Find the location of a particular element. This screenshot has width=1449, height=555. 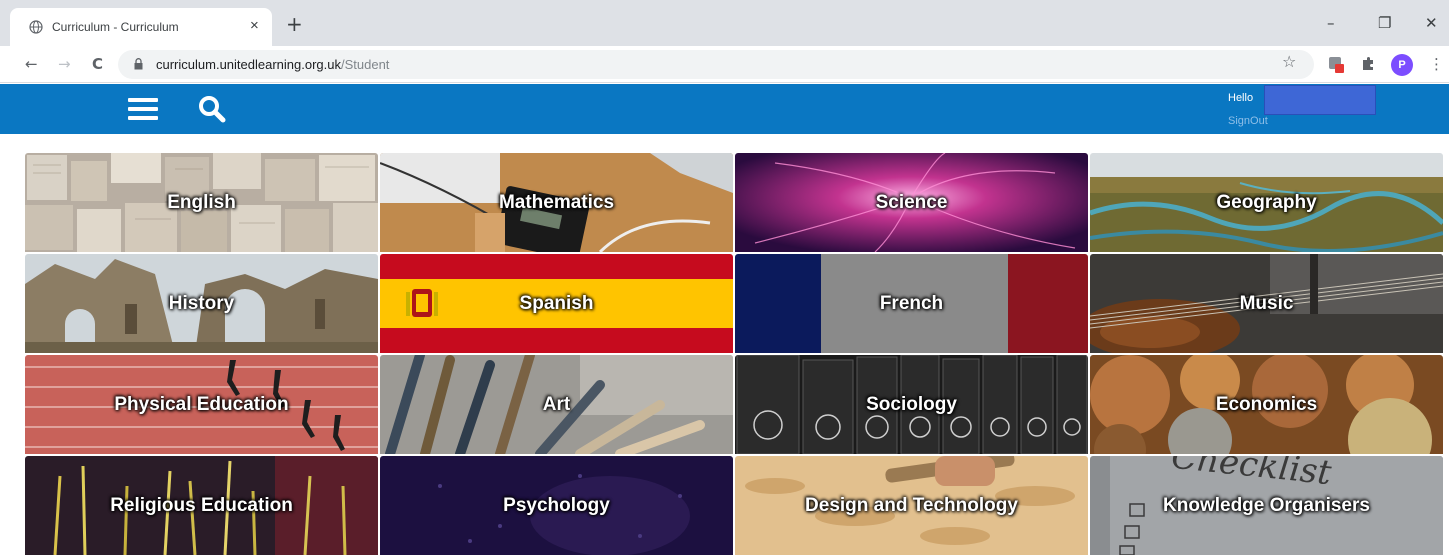

tile-label: Knowledge Organisers is located at coordinates (1266, 505).